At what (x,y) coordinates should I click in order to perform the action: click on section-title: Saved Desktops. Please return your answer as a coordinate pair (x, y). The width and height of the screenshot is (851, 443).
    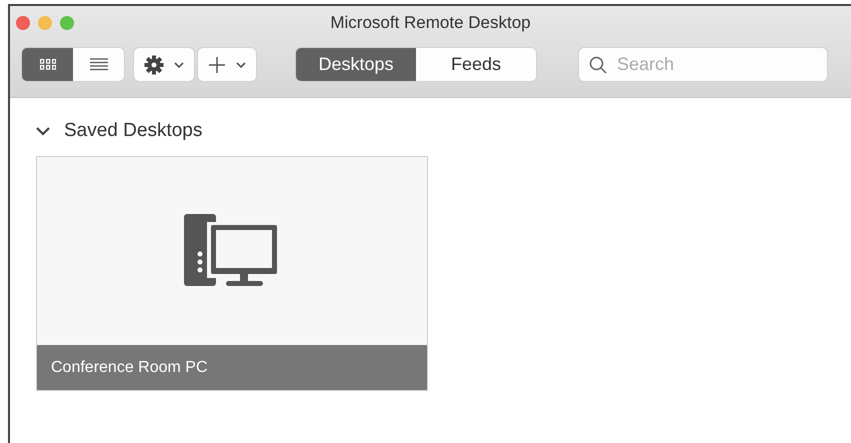
    Looking at the image, I should click on (133, 131).